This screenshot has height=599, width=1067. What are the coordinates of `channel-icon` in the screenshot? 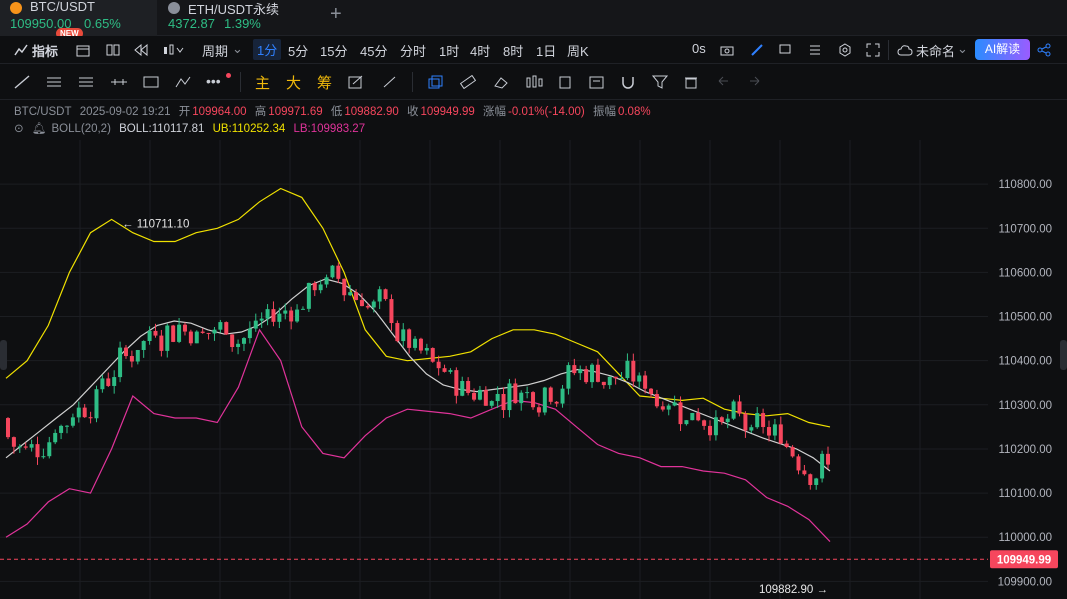 It's located at (86, 82).